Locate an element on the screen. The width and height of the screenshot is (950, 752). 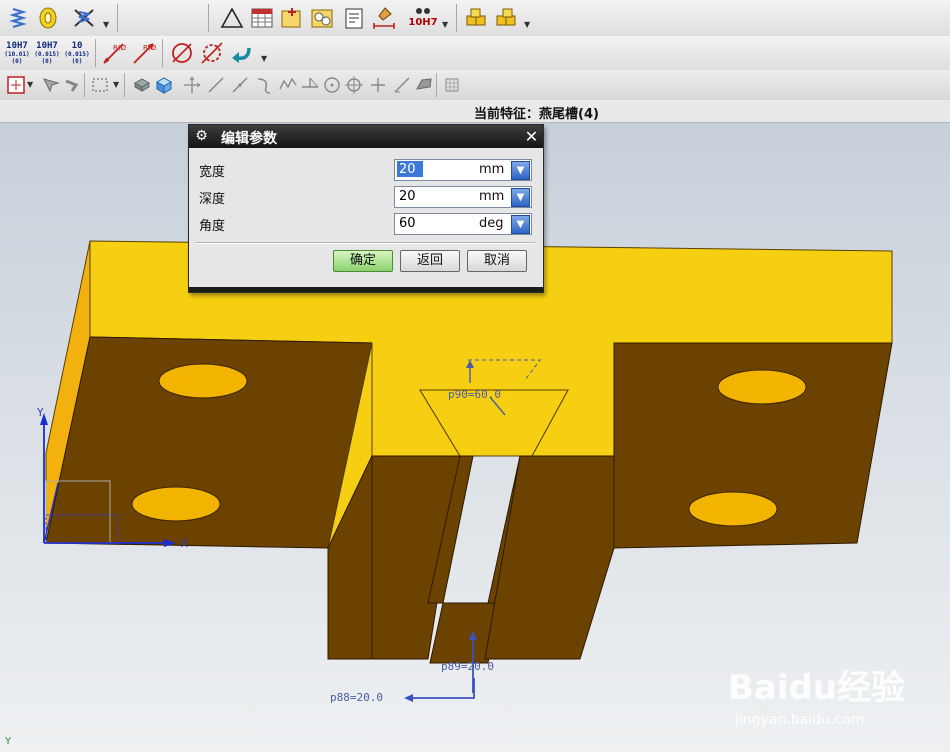
dimension-p88: p88=20.0 is located at coordinates (356, 697).